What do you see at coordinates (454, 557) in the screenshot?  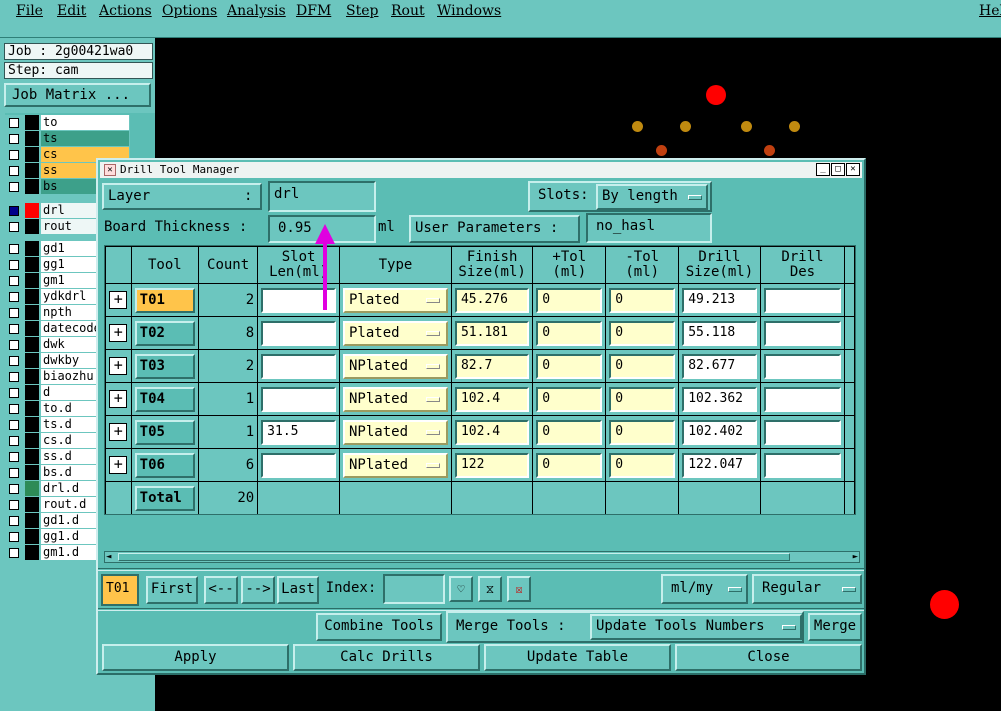 I see `scroll-thumb` at bounding box center [454, 557].